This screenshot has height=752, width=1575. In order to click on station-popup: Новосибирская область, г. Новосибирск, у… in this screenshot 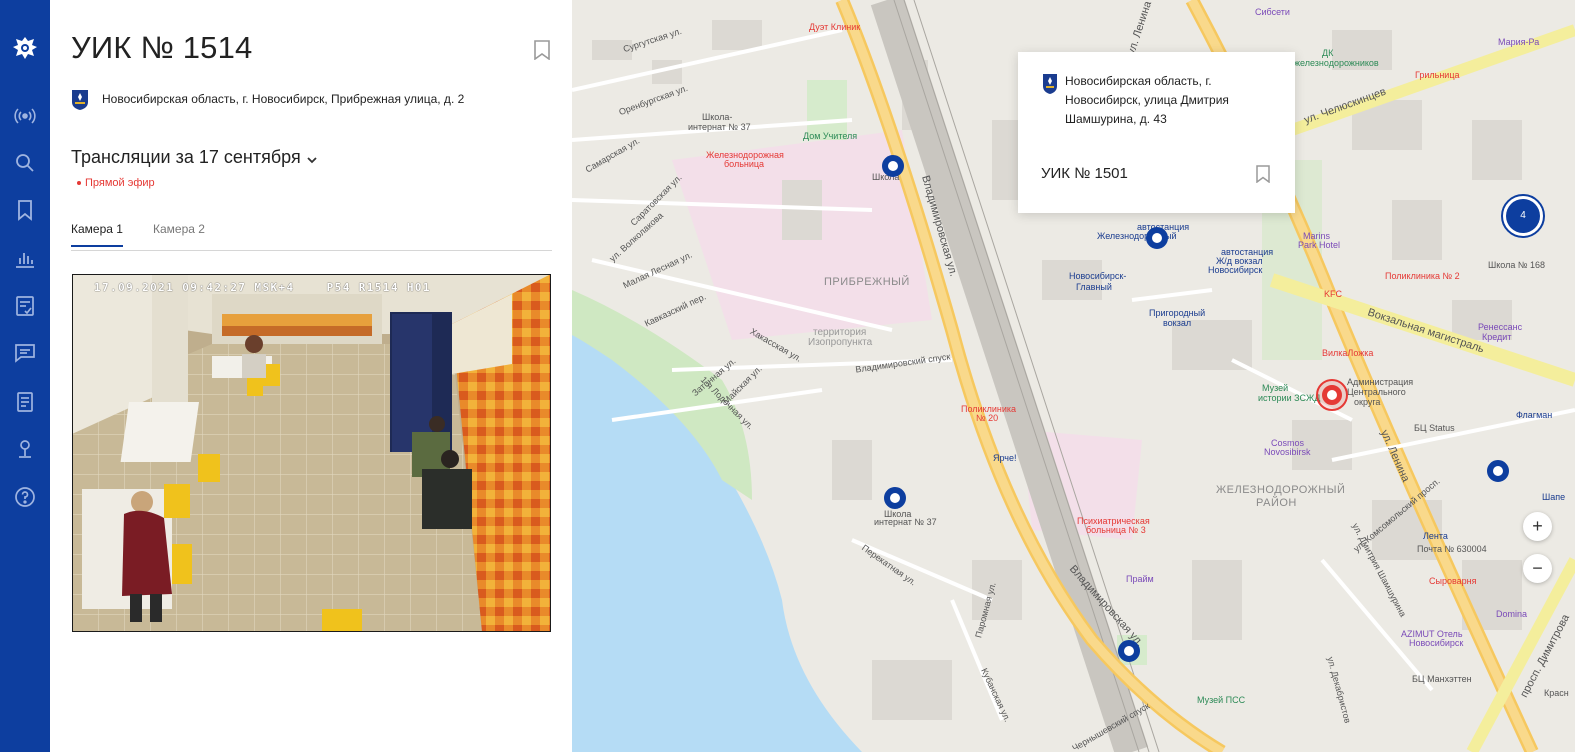, I will do `click(1156, 132)`.